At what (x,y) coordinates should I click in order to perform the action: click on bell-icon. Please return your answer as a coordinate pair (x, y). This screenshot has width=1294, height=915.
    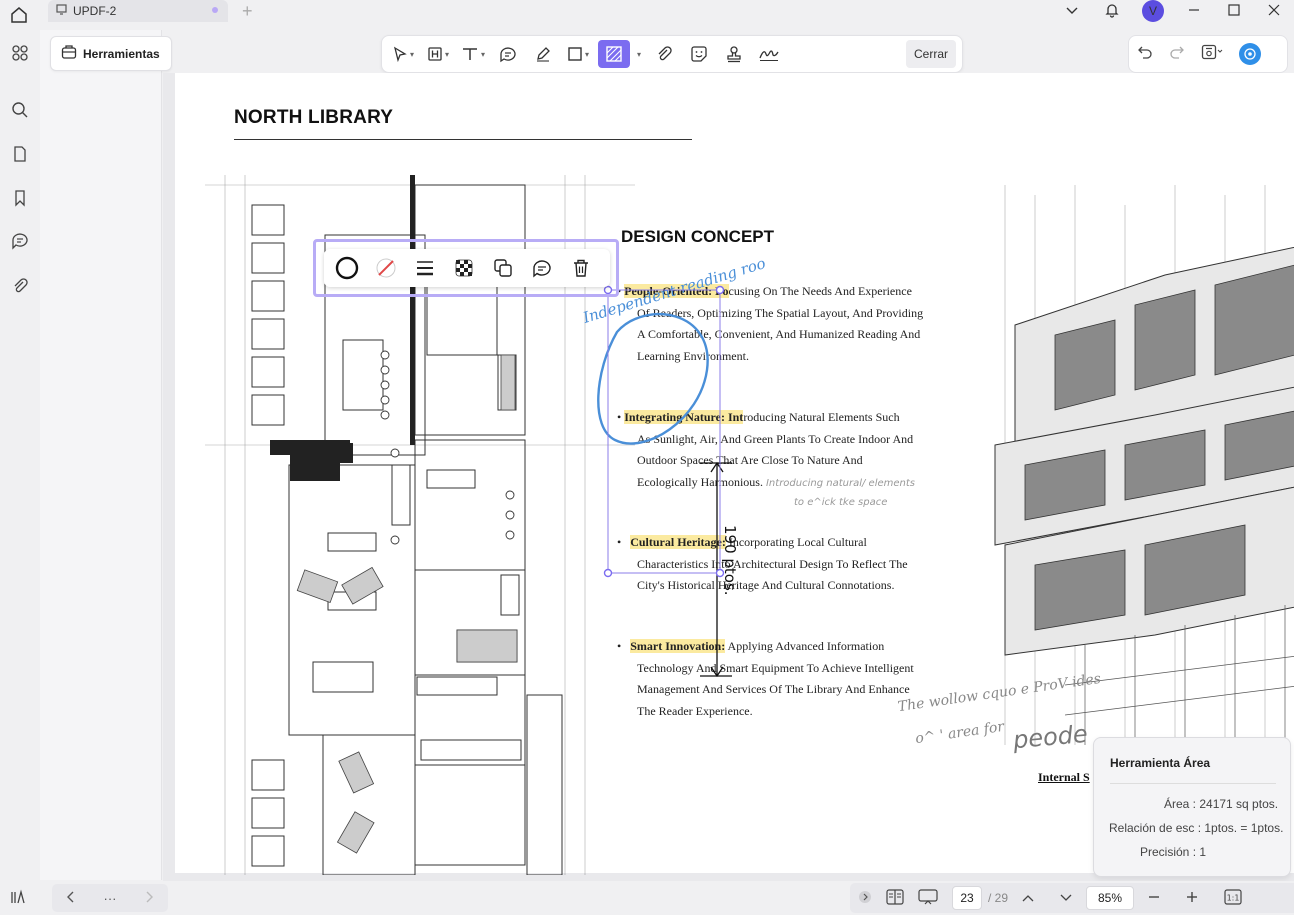
    Looking at the image, I should click on (1112, 11).